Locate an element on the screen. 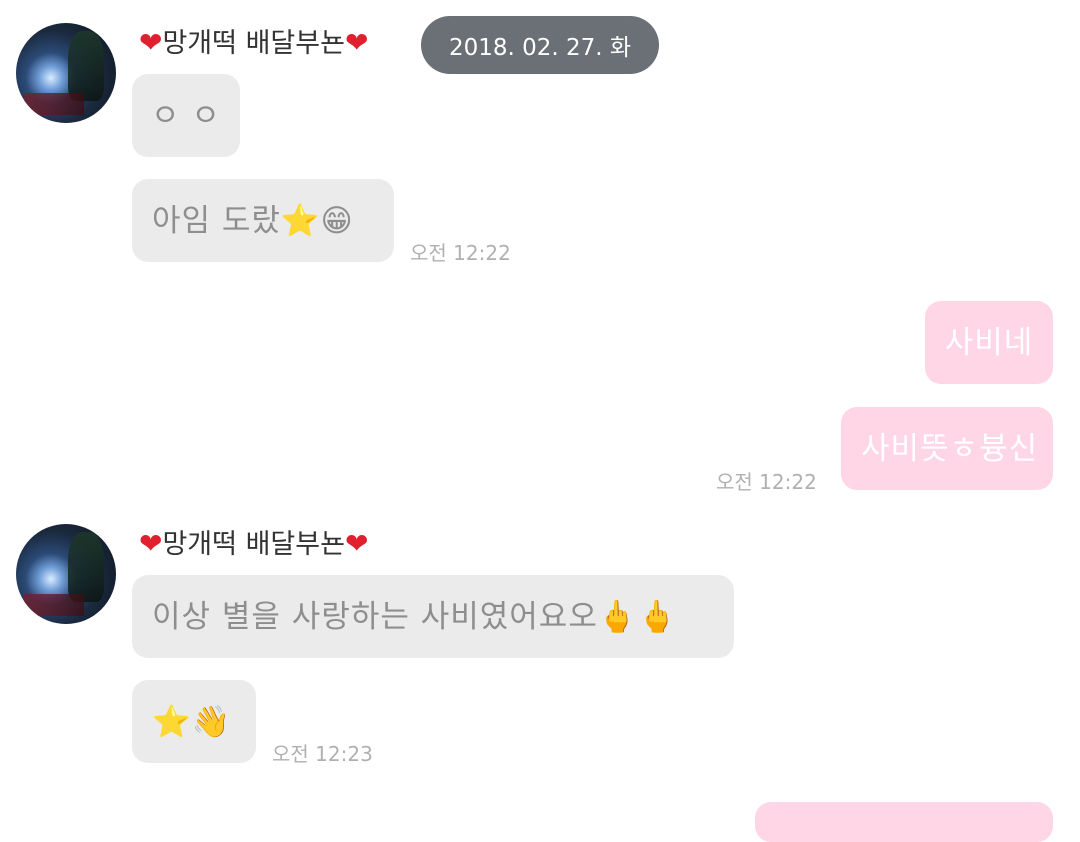 The image size is (1080, 842). message-bubble: ㅇ ㅇ is located at coordinates (186, 115).